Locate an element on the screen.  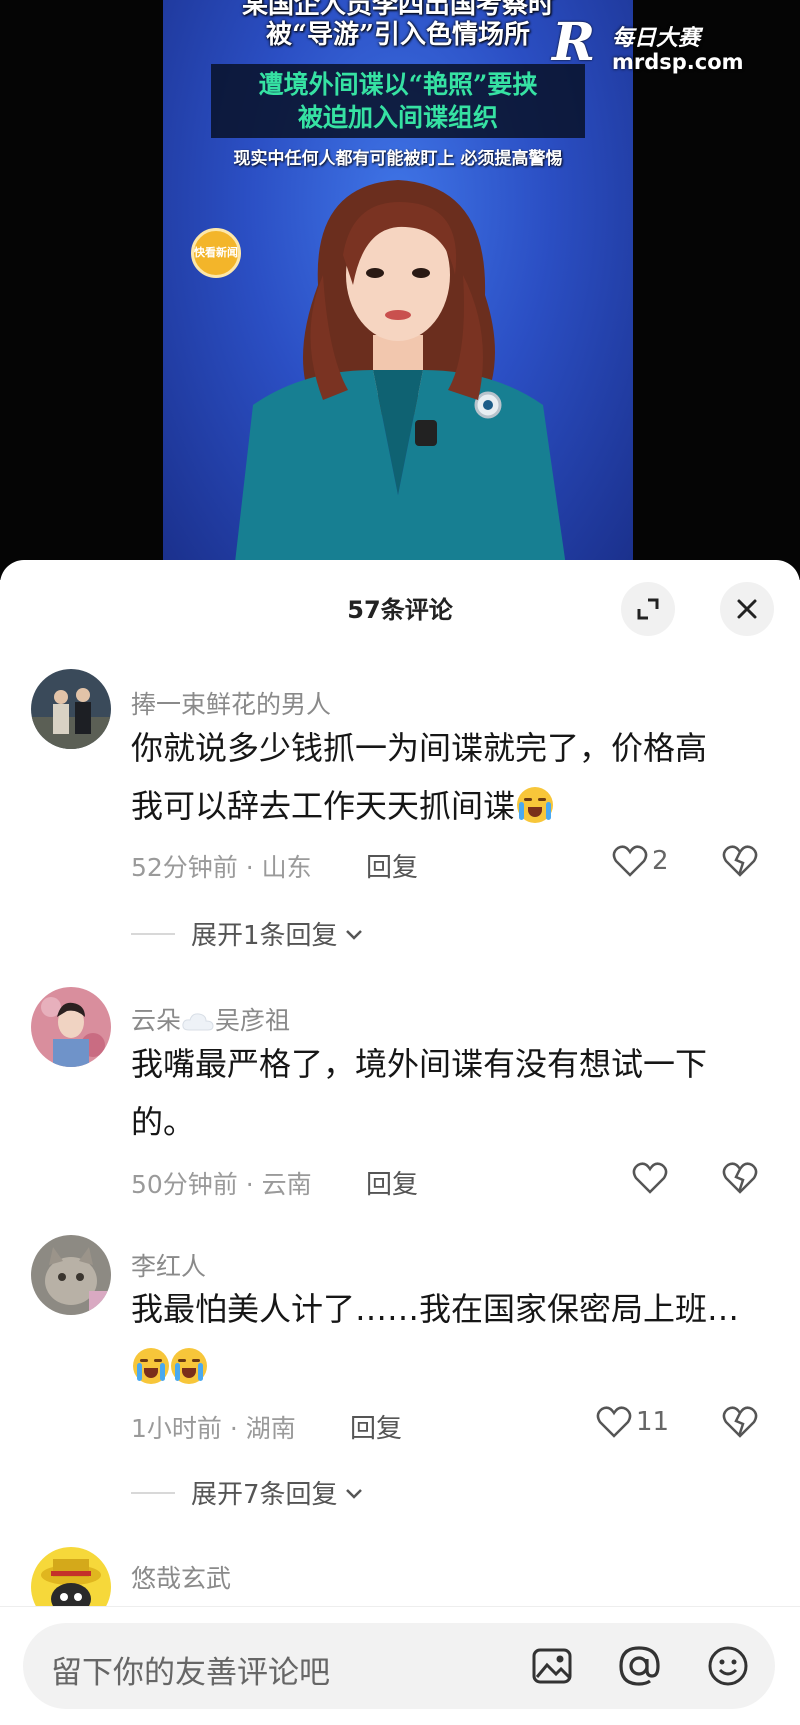
news-anchor-image is located at coordinates (400, 380).